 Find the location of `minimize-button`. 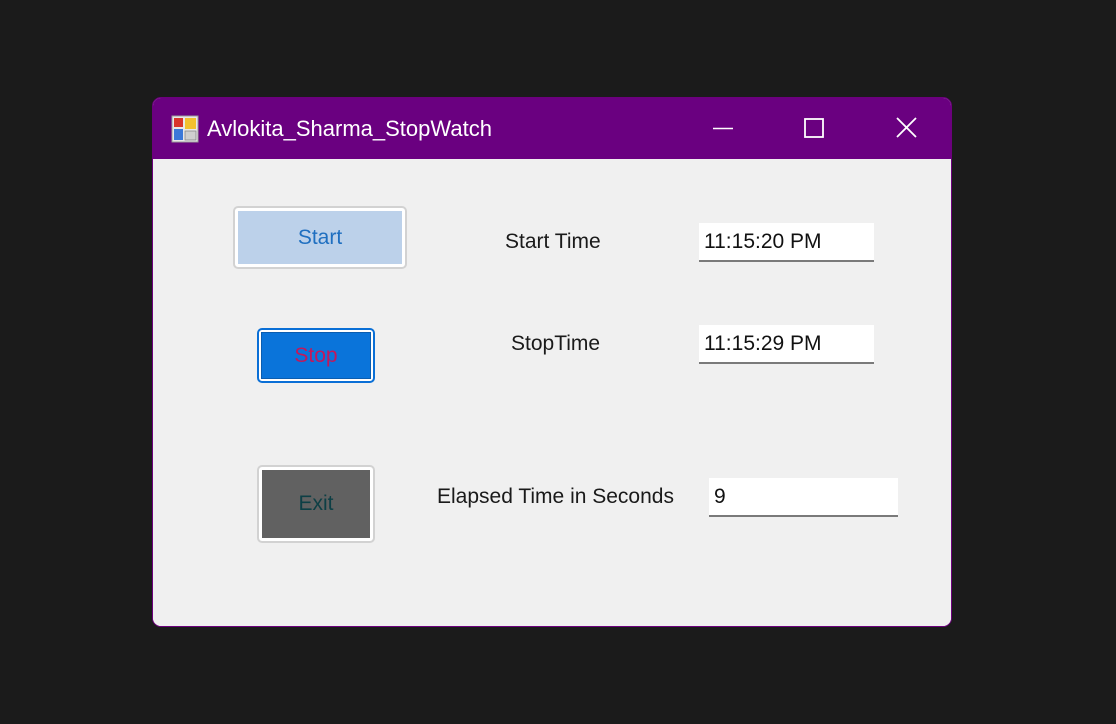

minimize-button is located at coordinates (722, 128).